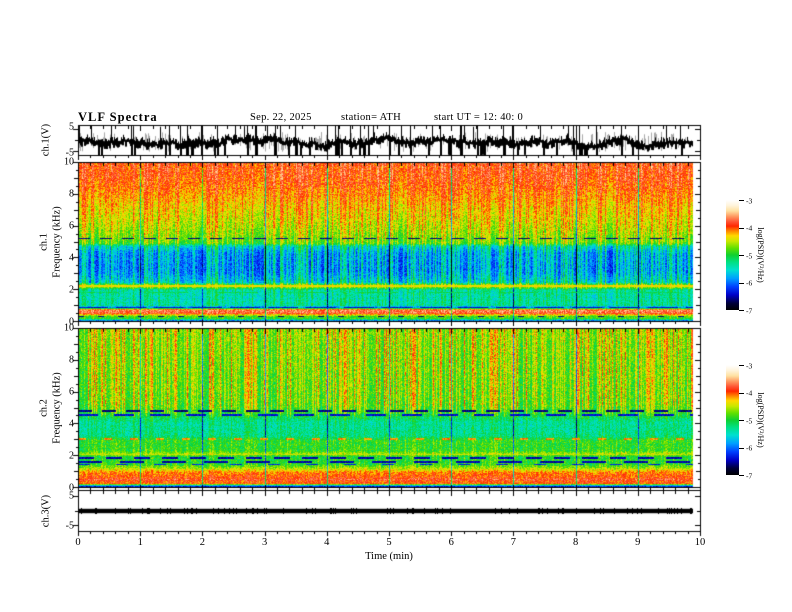 The height and width of the screenshot is (612, 792). What do you see at coordinates (46, 140) in the screenshot?
I see `ylabel-ch1-volts: ch.1(V)` at bounding box center [46, 140].